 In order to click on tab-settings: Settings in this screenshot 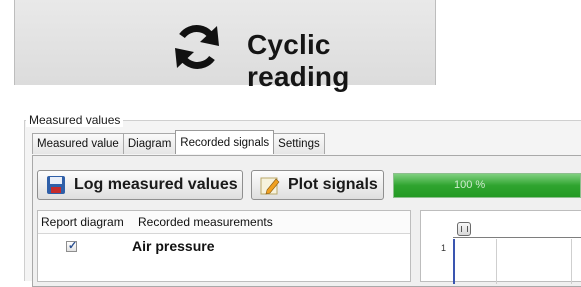, I will do `click(299, 143)`.